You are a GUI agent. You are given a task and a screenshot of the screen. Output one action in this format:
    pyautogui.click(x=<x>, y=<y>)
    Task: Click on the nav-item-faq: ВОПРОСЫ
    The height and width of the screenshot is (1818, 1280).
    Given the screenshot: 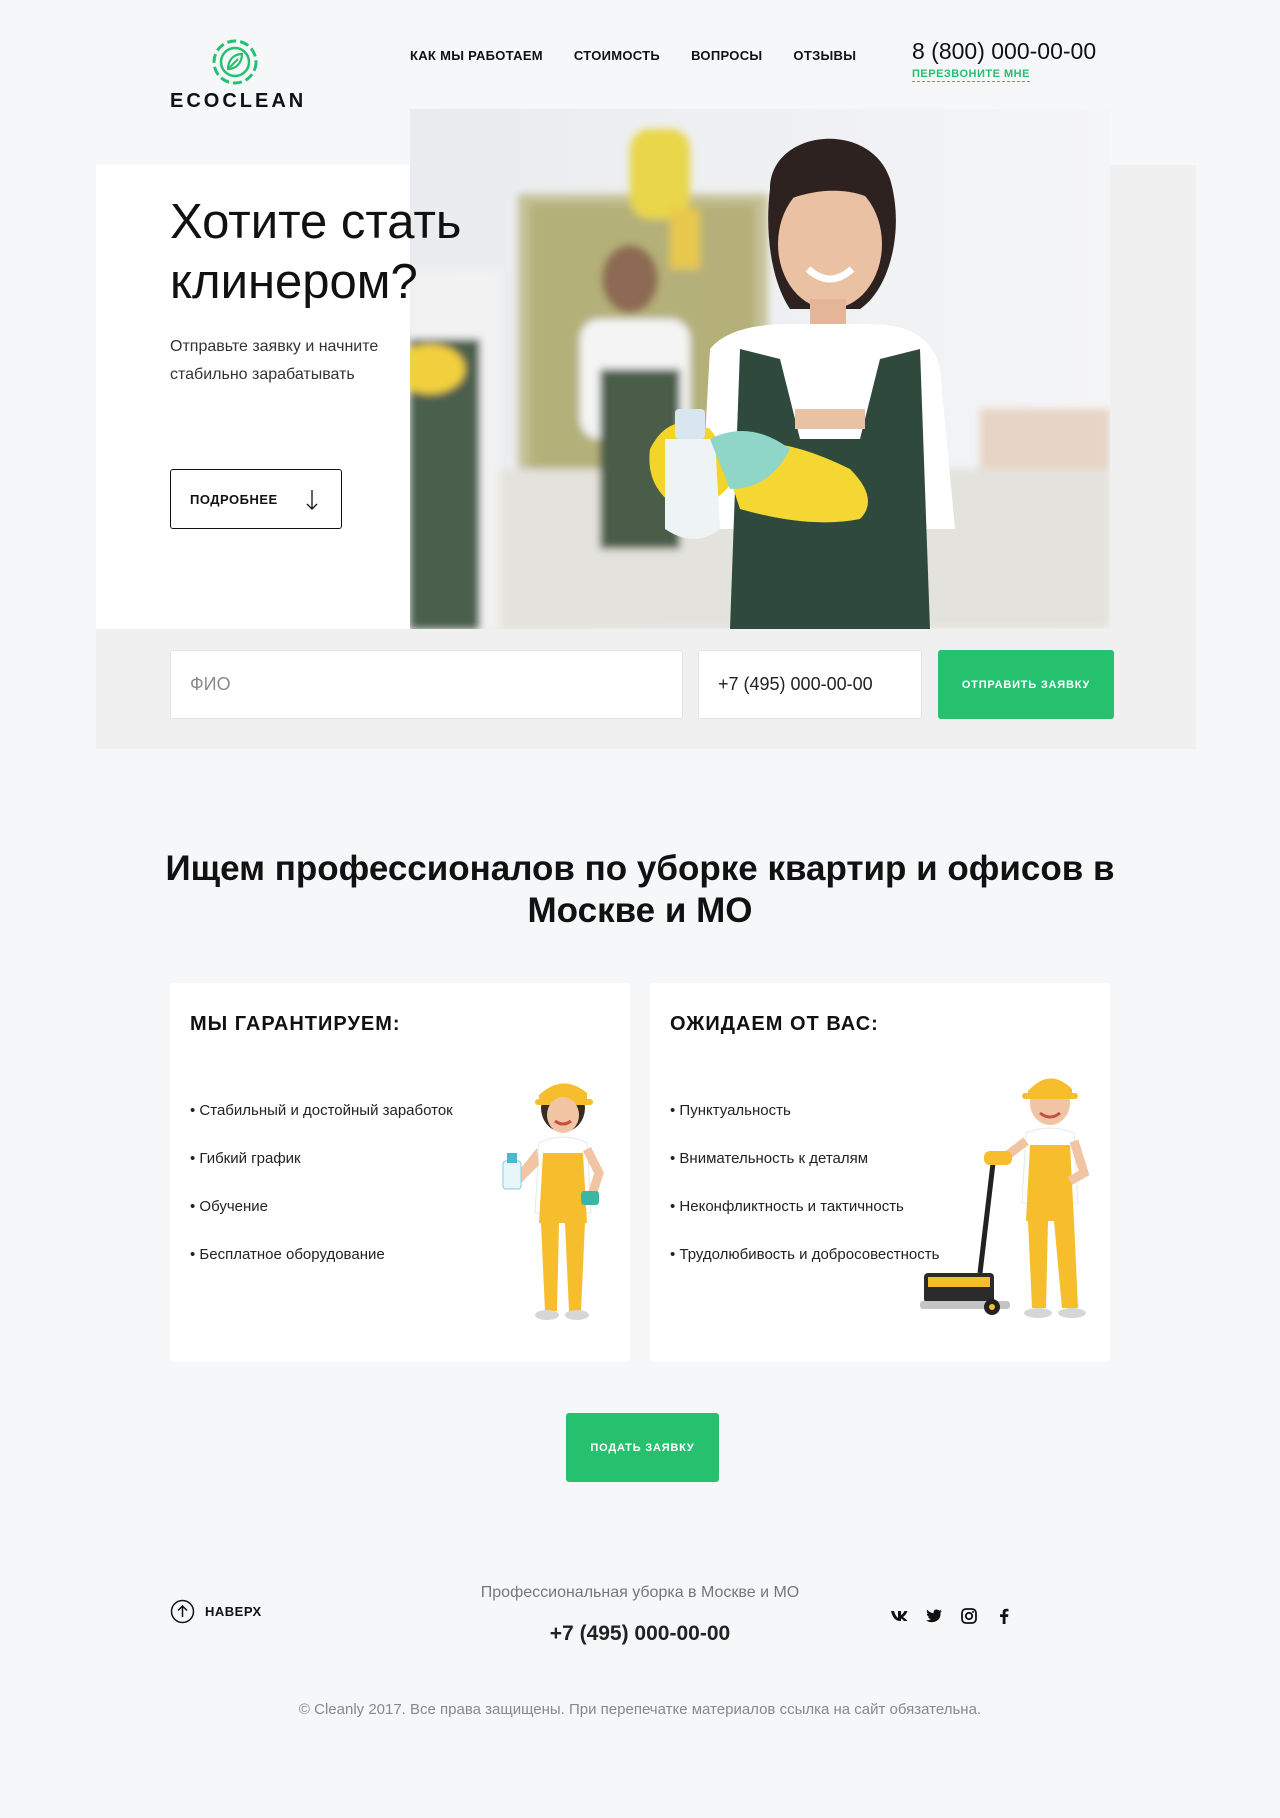 What is the action you would take?
    pyautogui.click(x=726, y=55)
    